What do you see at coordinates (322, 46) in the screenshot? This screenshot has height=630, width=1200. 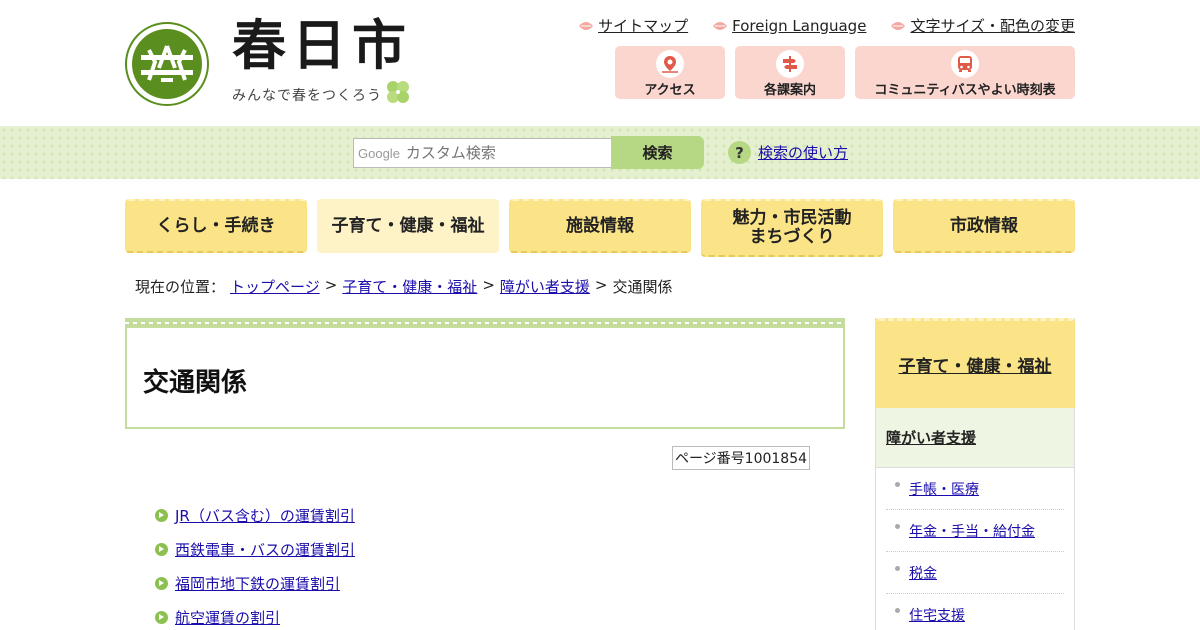 I see `site-title: 春日市` at bounding box center [322, 46].